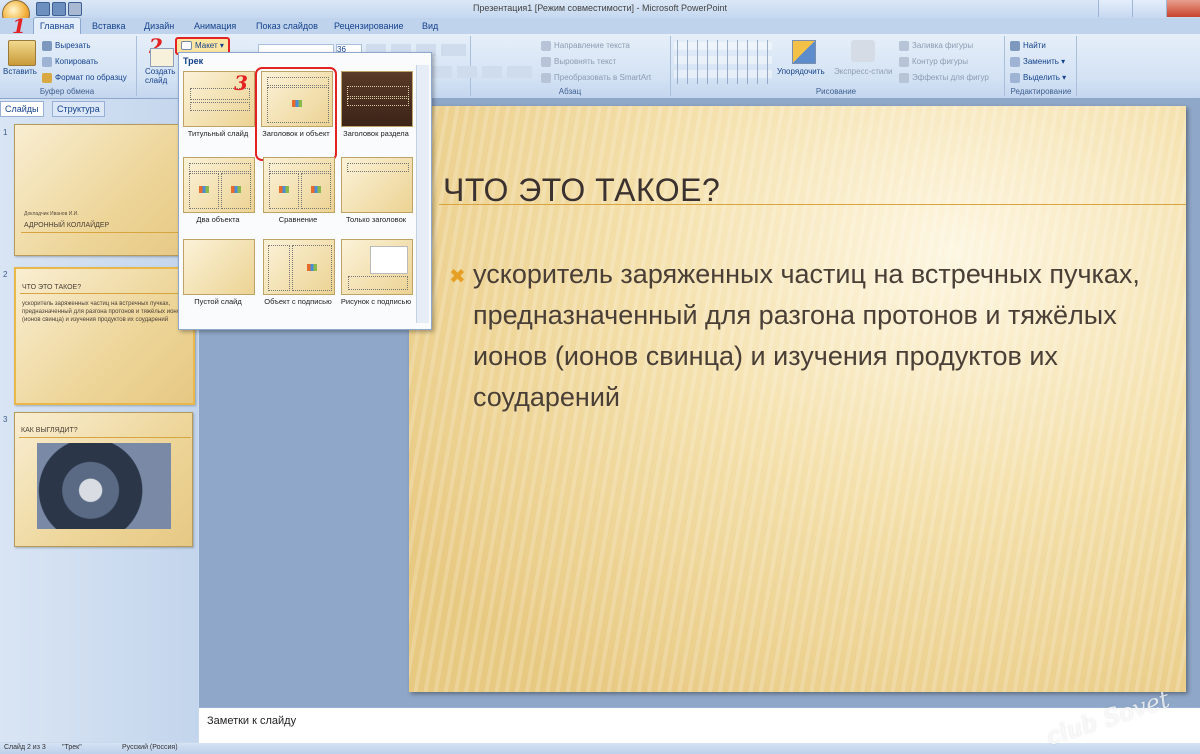 This screenshot has height=754, width=1200. What do you see at coordinates (376, 219) in the screenshot?
I see `layout-label: Только заголовок` at bounding box center [376, 219].